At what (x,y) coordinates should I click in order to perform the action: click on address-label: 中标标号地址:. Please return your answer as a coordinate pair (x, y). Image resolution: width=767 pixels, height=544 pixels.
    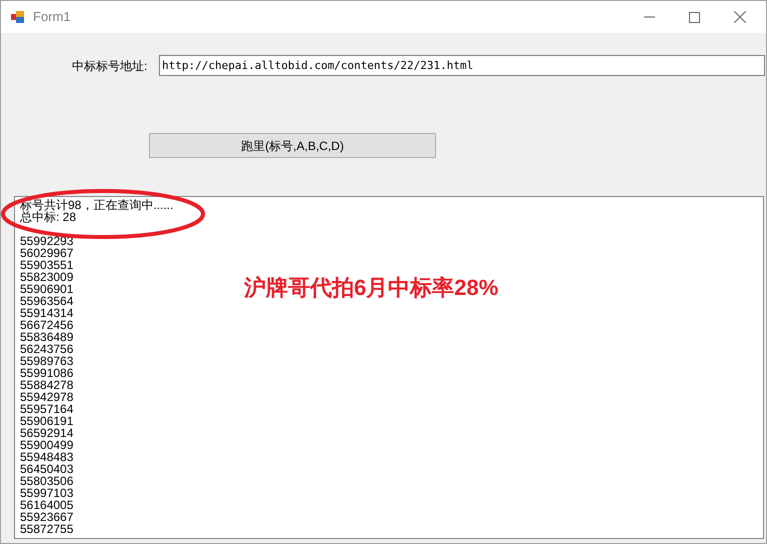
    Looking at the image, I should click on (110, 66).